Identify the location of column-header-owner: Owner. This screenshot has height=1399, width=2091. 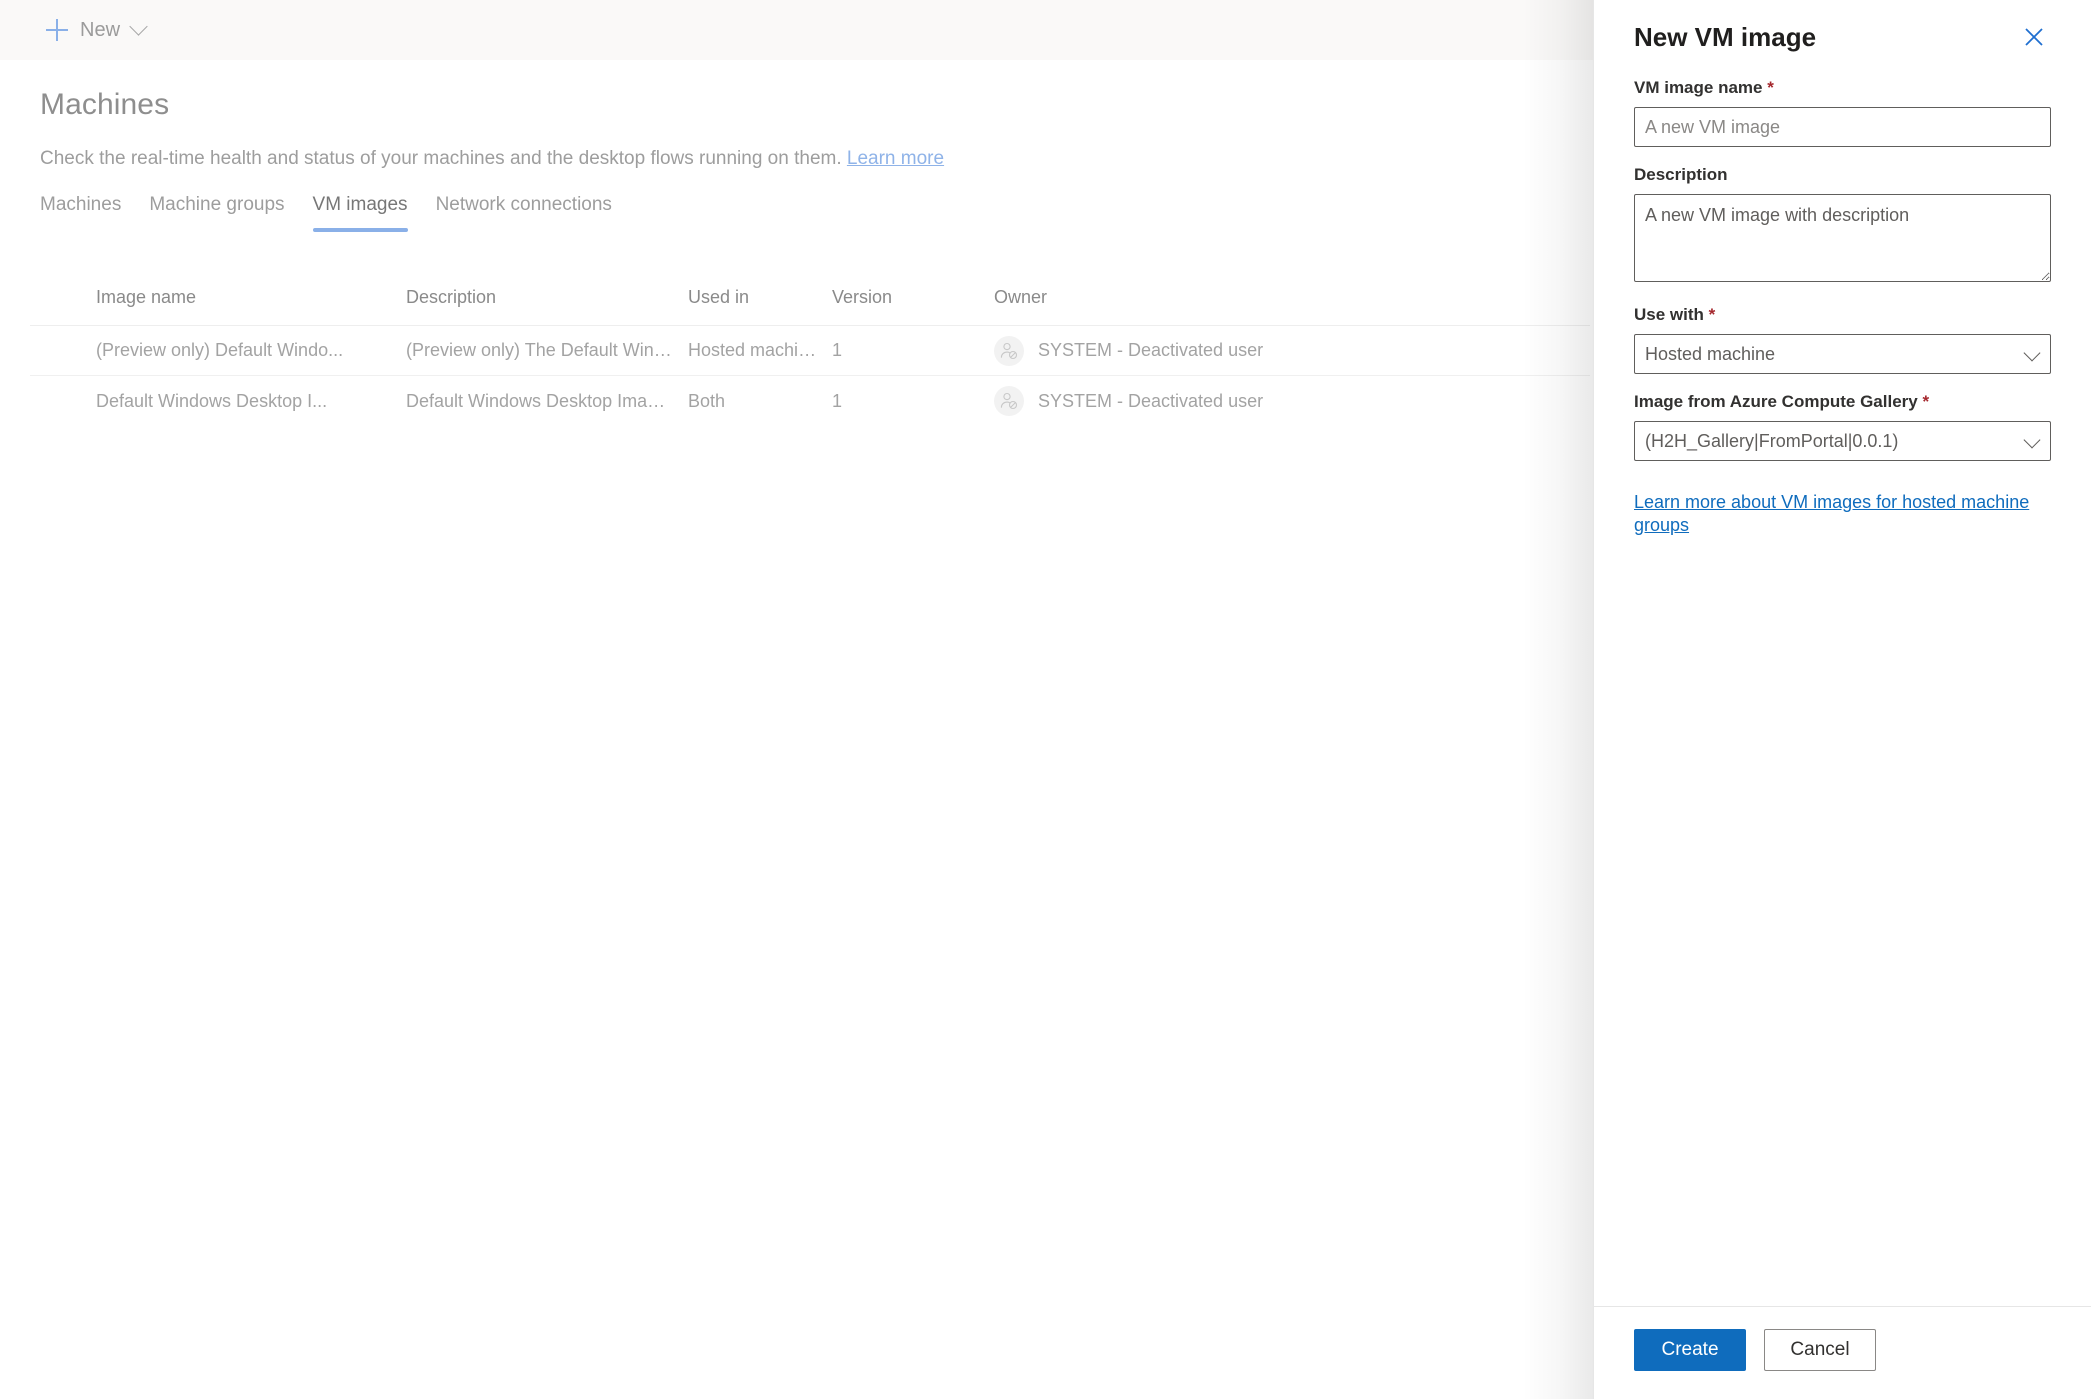
(1209, 297).